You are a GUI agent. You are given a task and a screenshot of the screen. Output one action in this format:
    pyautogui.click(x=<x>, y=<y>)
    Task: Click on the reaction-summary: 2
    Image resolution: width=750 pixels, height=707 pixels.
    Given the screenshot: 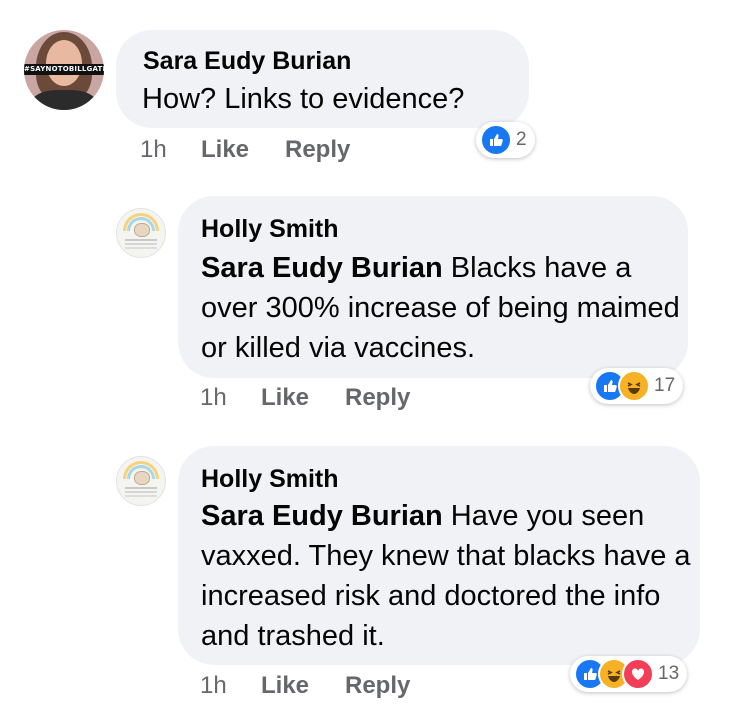 What is the action you would take?
    pyautogui.click(x=505, y=140)
    